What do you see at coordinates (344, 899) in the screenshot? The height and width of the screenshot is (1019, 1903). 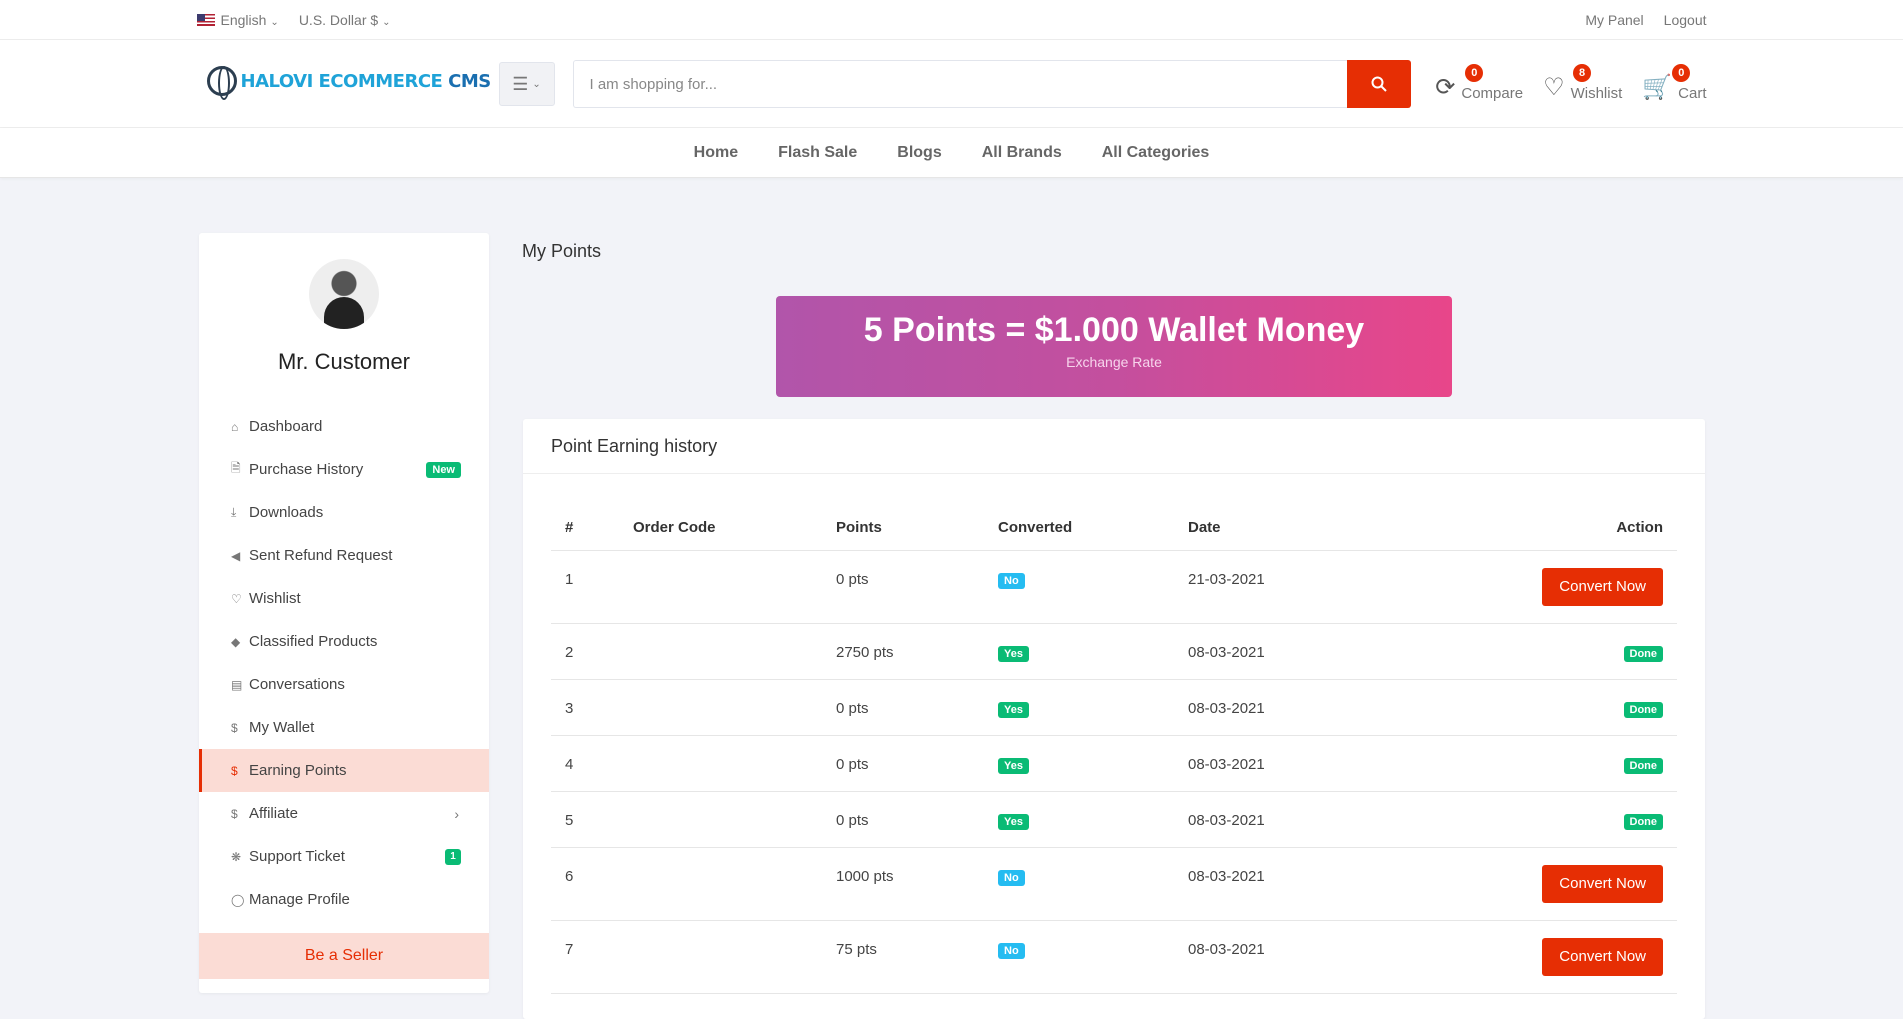 I see `sidebar-item-manage-profile: ◯ Manage Profile` at bounding box center [344, 899].